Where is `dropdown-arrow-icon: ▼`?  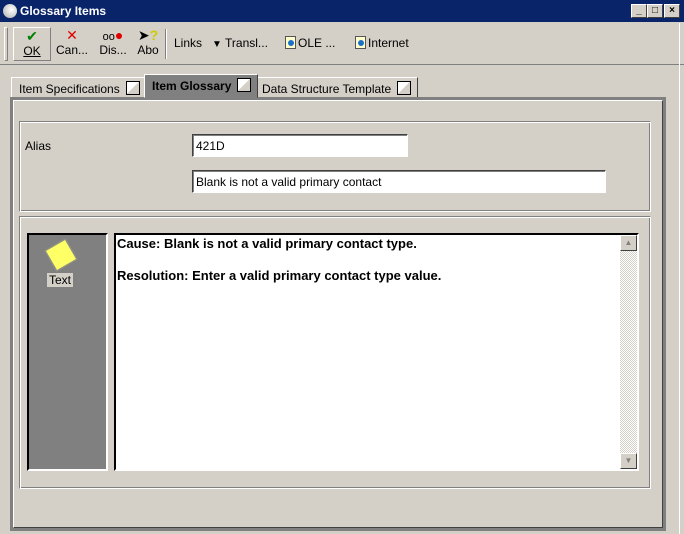 dropdown-arrow-icon: ▼ is located at coordinates (217, 44).